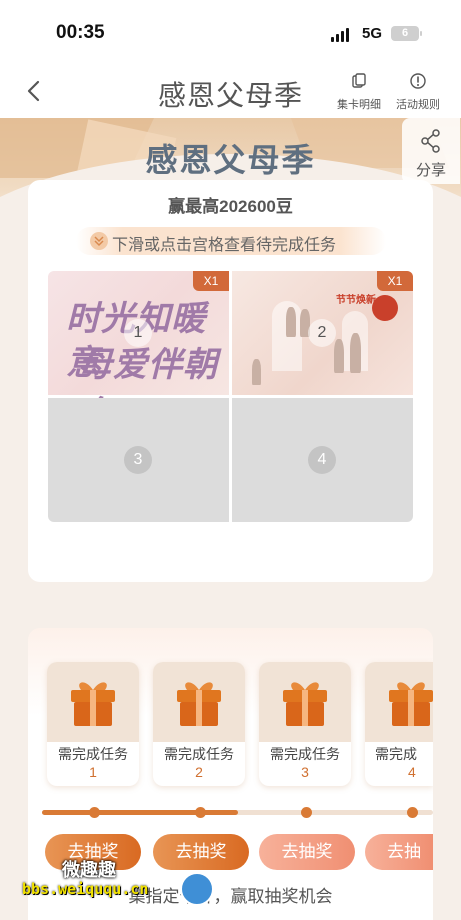 This screenshot has width=461, height=920. What do you see at coordinates (356, 300) in the screenshot?
I see `card-art-caption: 节节焕新` at bounding box center [356, 300].